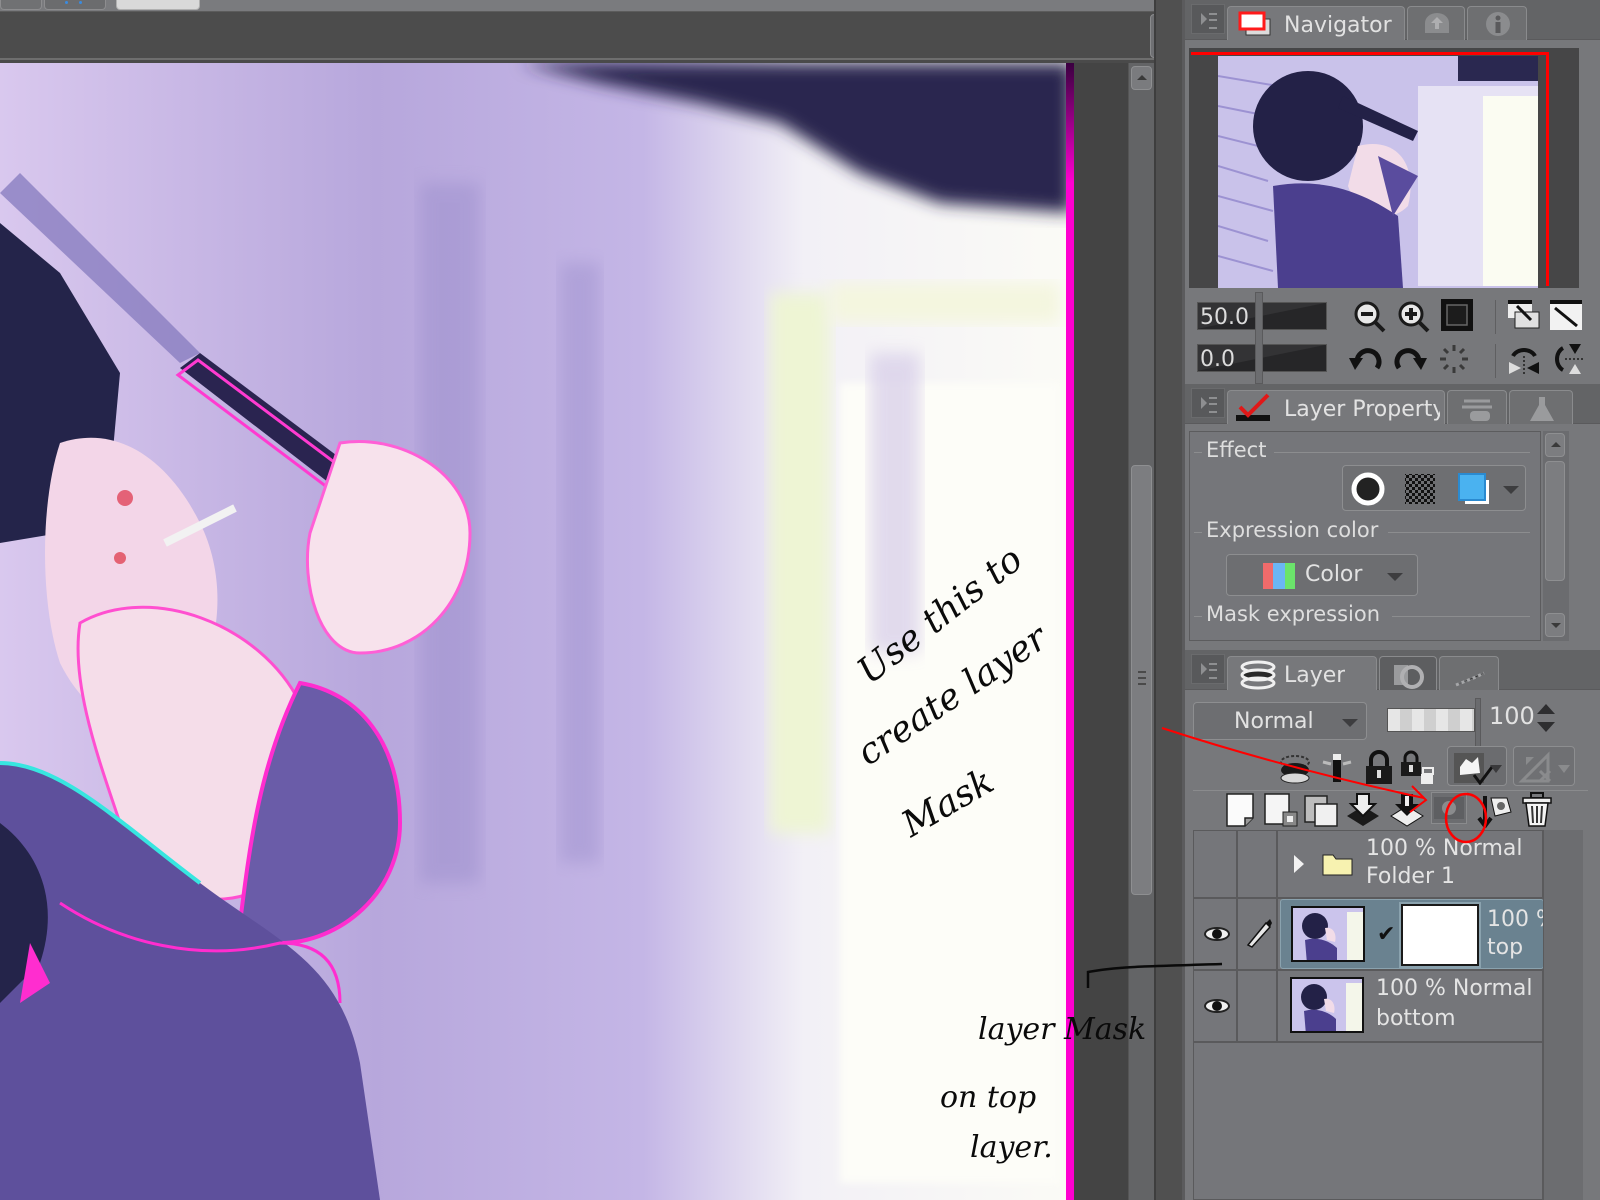 The image size is (1600, 1200). I want to click on layer-name: bottom, so click(1416, 1018).